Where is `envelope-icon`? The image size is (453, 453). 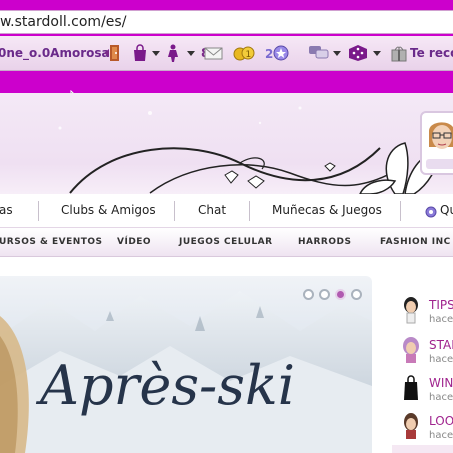 envelope-icon is located at coordinates (213, 53).